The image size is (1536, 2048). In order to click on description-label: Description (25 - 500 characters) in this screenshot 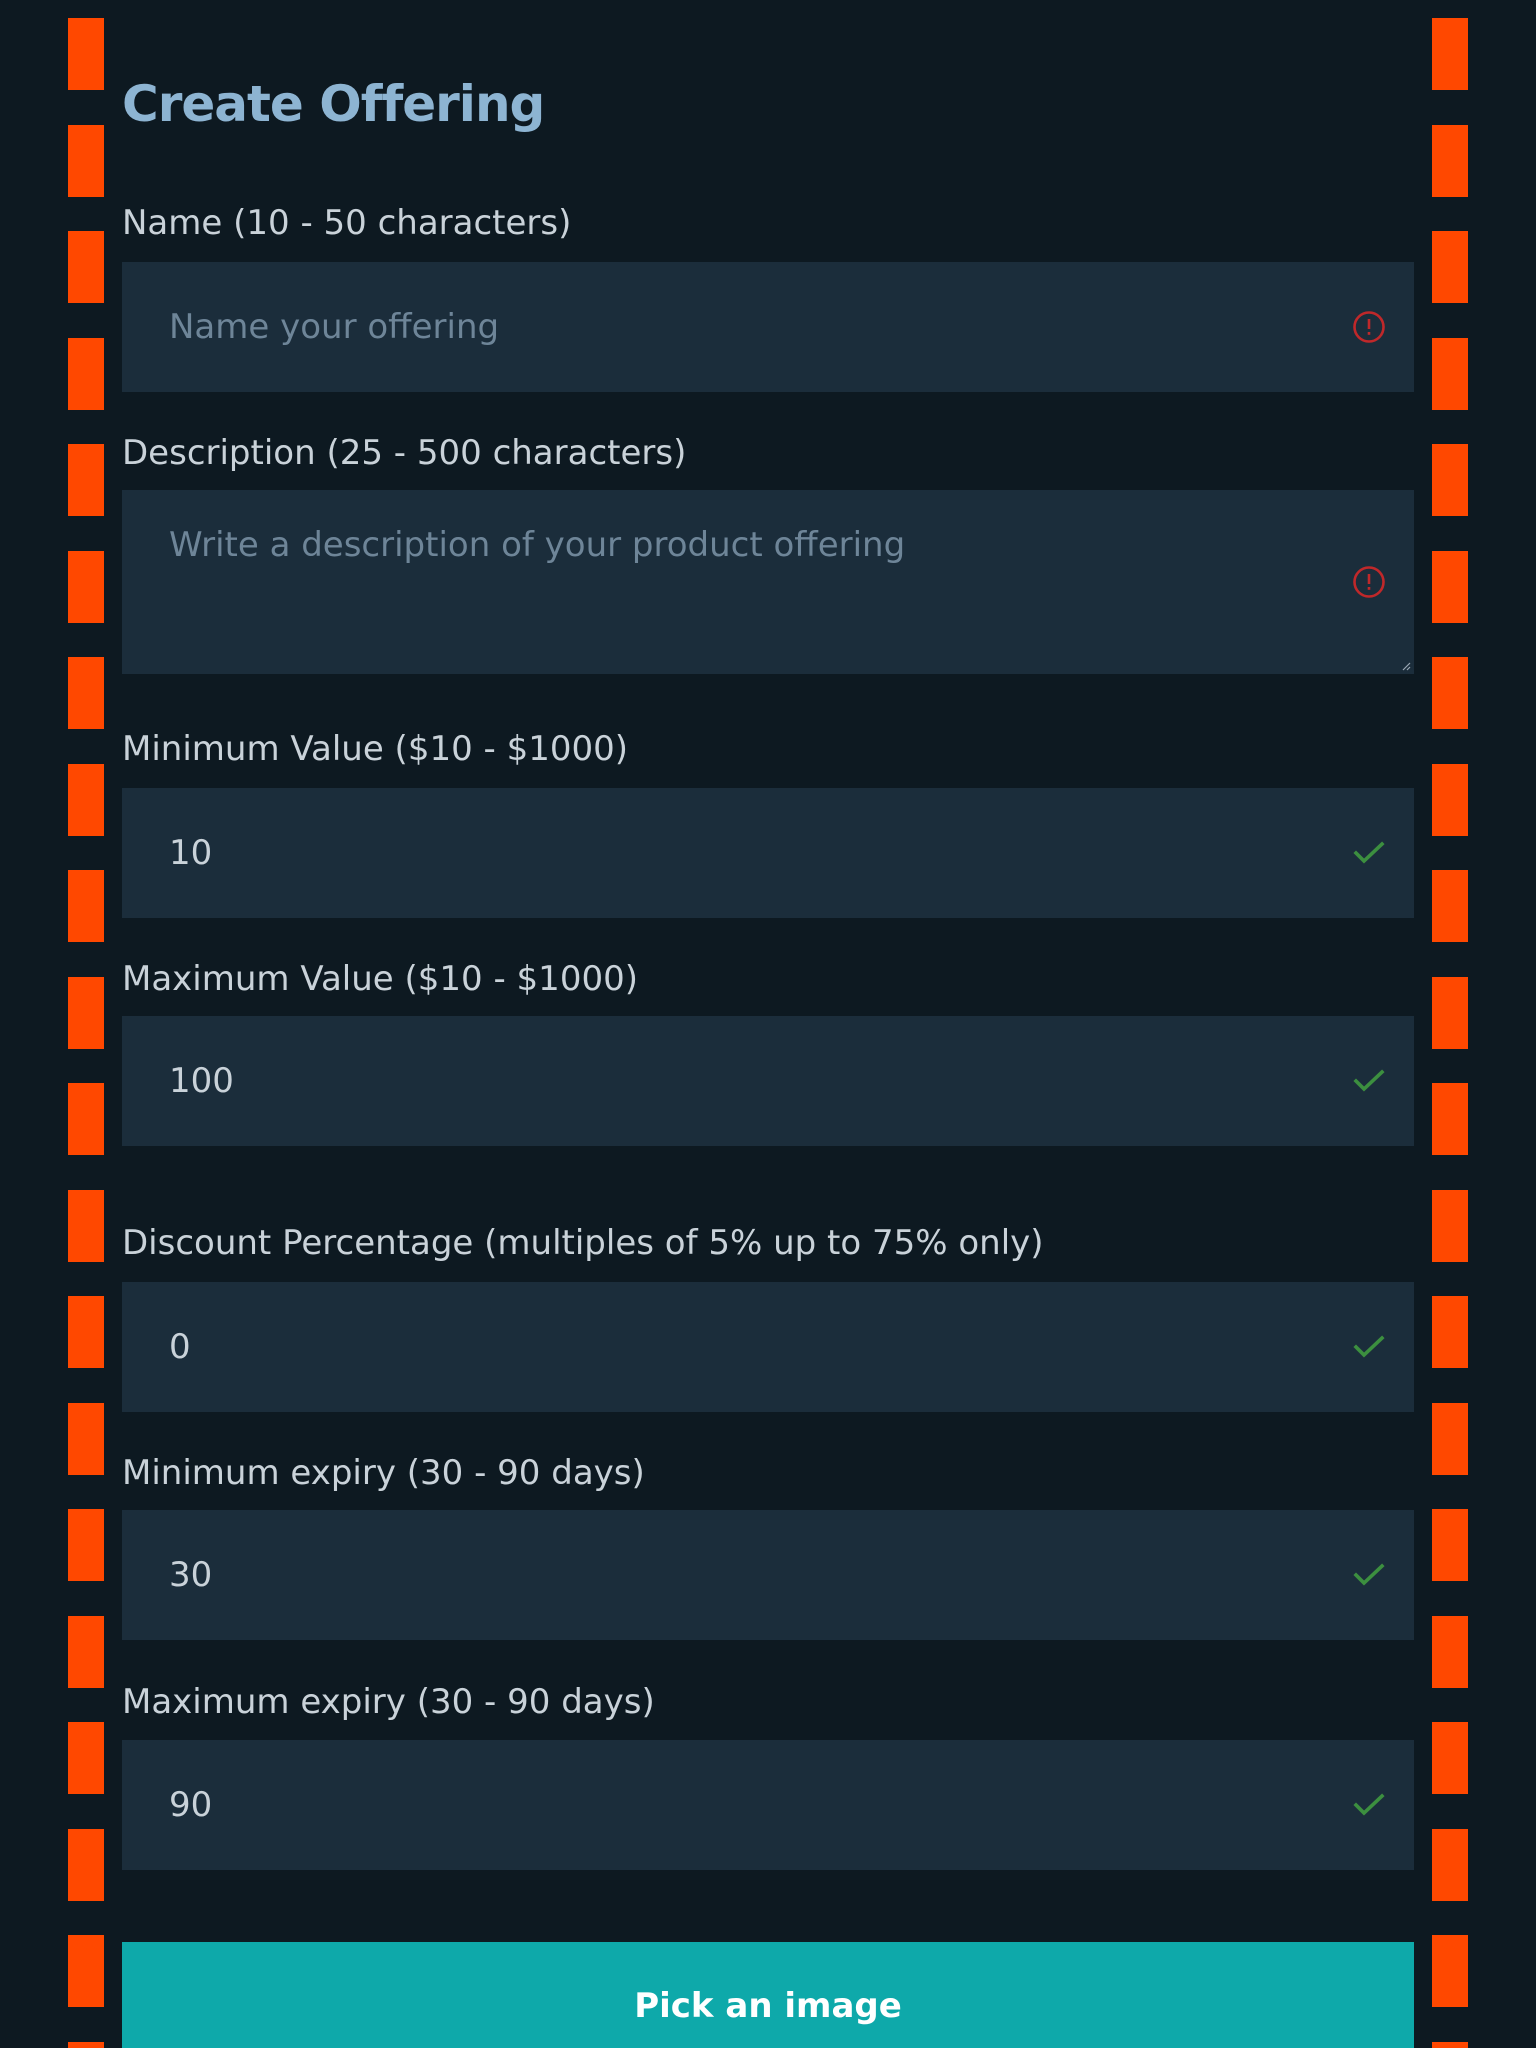, I will do `click(404, 453)`.